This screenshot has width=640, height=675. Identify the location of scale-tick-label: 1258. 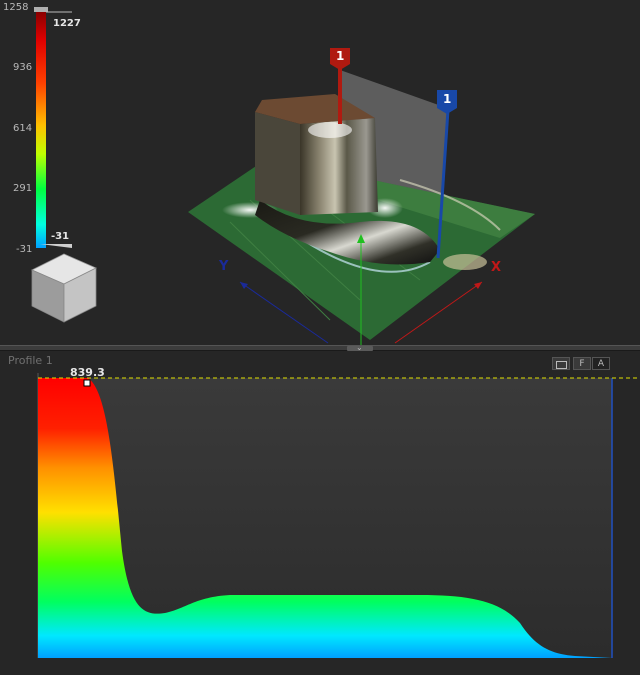
(16, 7).